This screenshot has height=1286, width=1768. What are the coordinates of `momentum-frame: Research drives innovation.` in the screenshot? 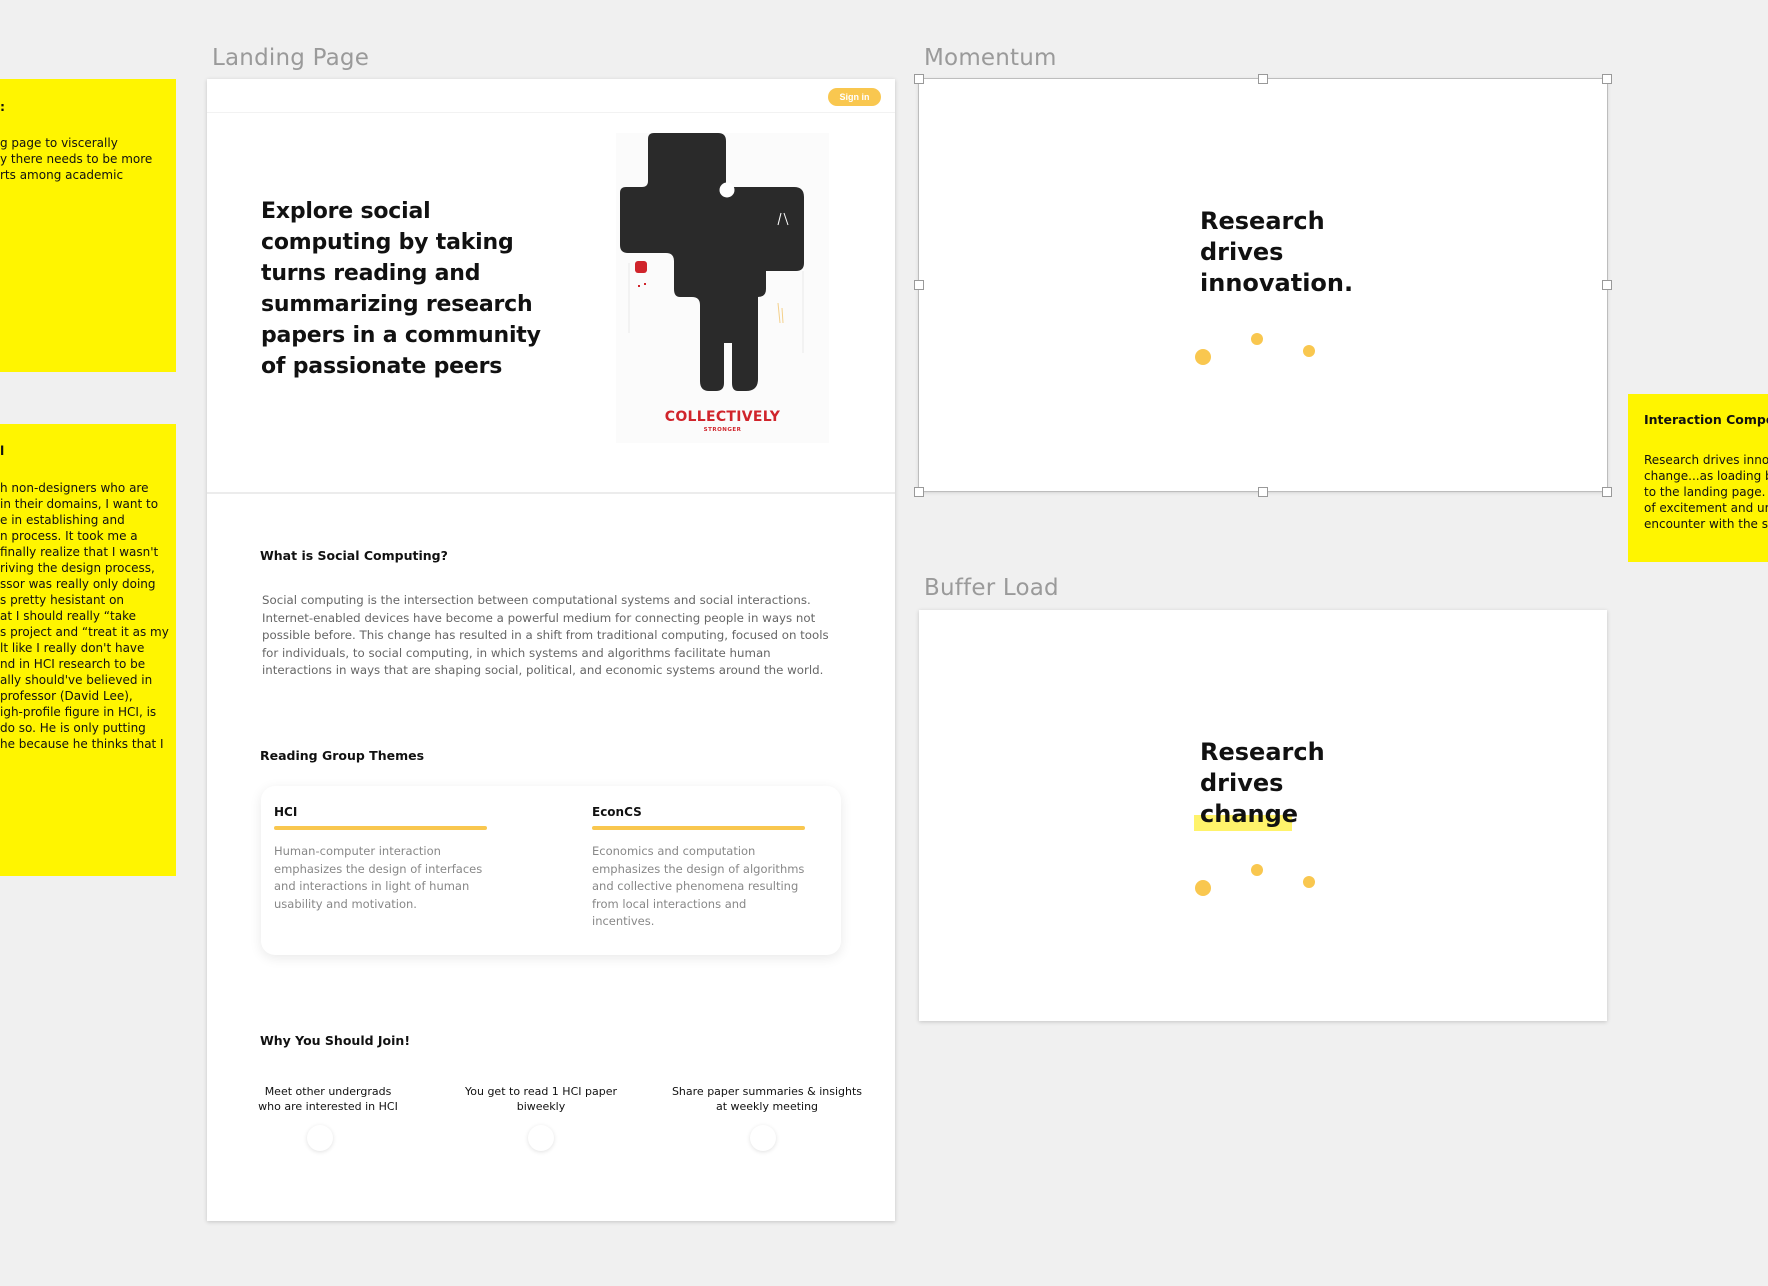 It's located at (1263, 285).